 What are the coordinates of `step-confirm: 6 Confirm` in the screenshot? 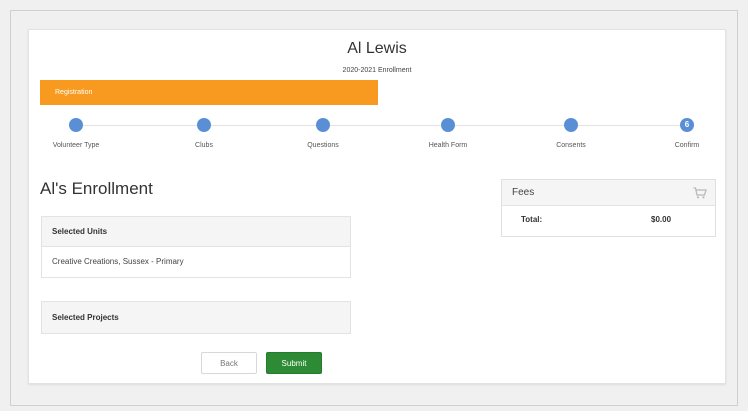 It's located at (687, 133).